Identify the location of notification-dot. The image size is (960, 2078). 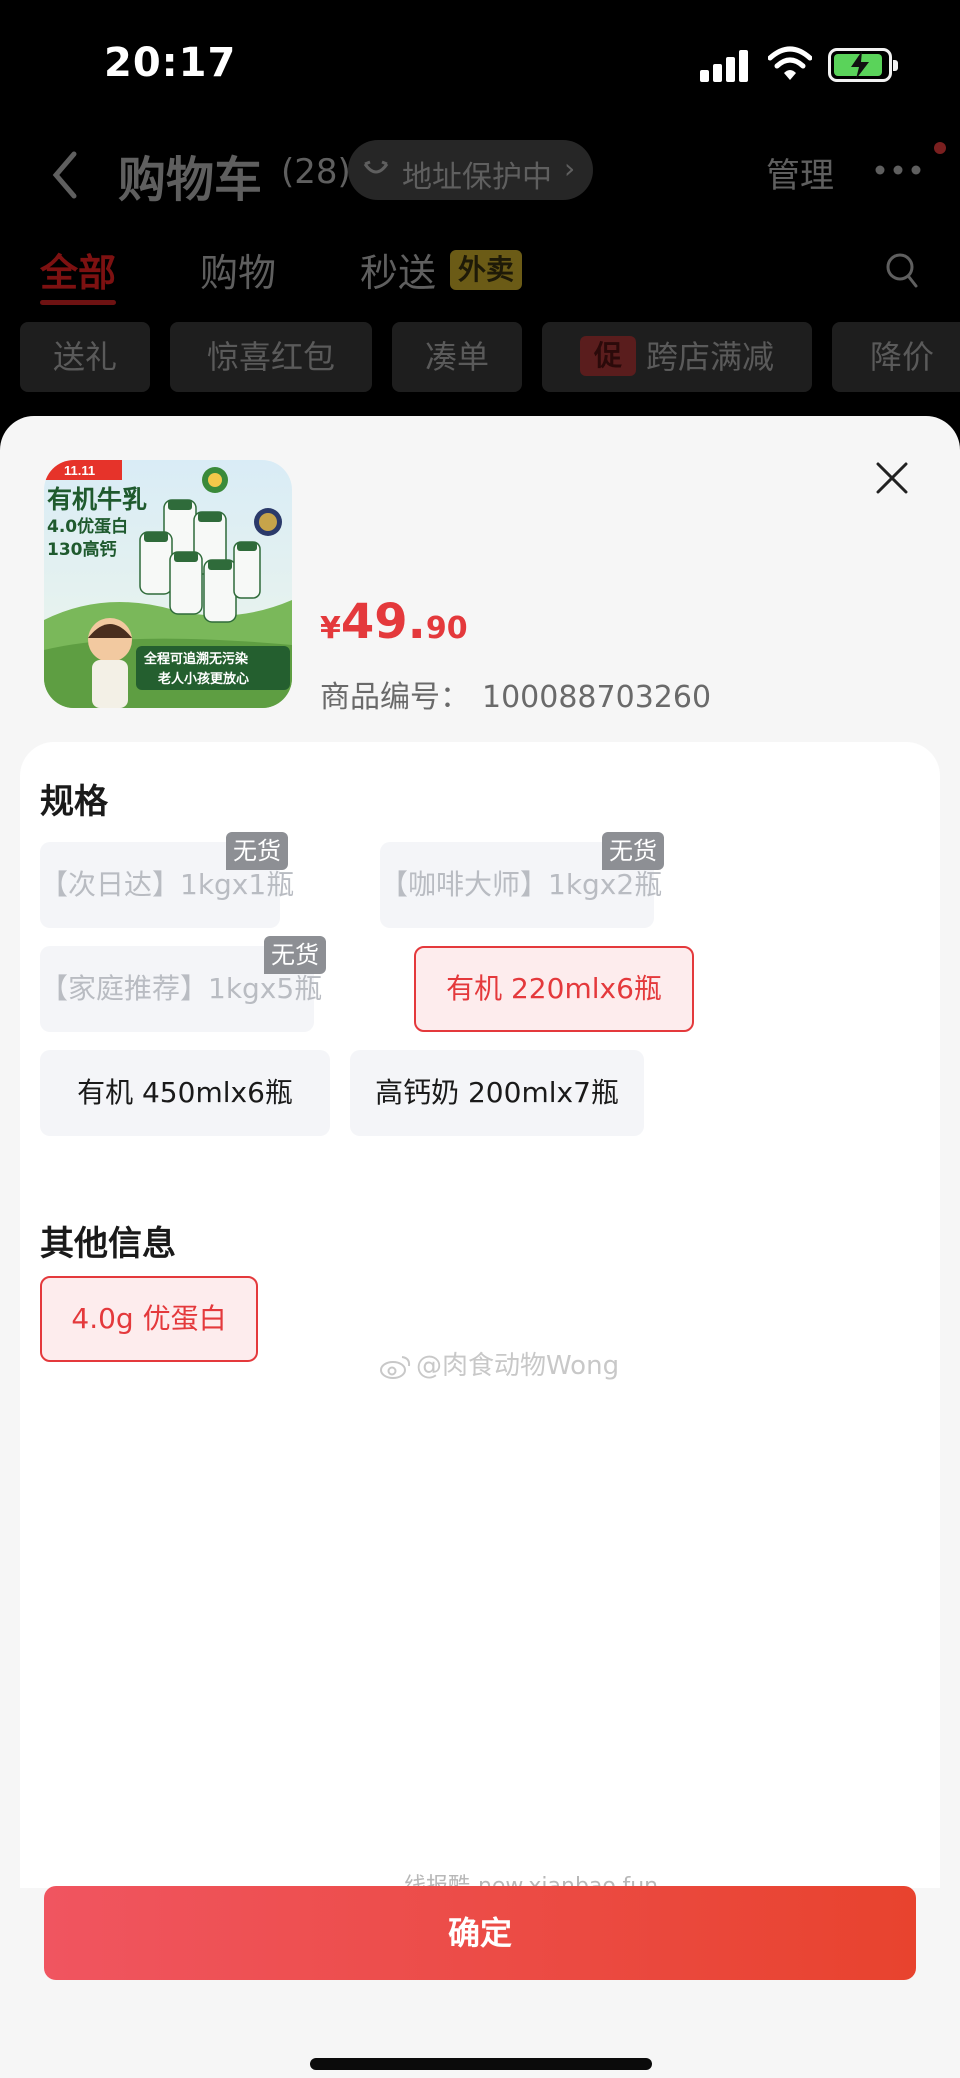
(940, 148).